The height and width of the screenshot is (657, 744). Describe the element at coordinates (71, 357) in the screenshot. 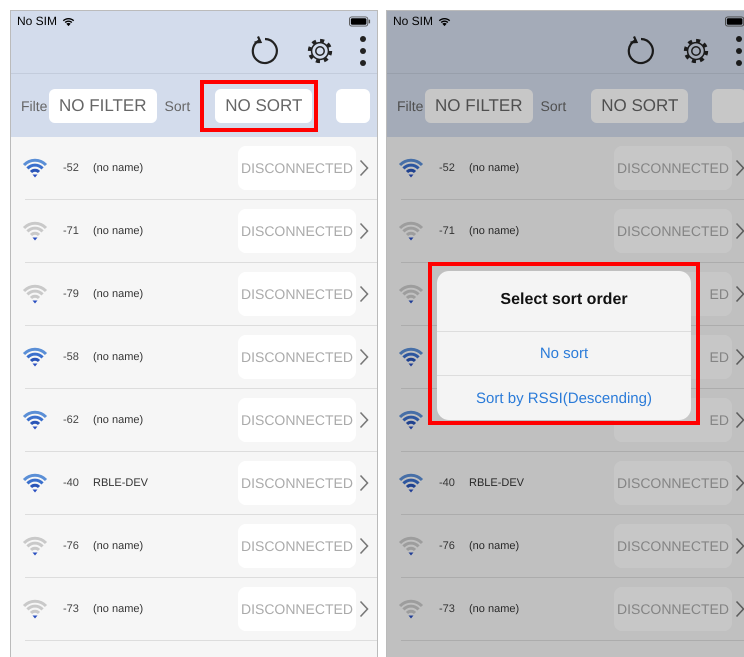

I see `rssi-value: -58` at that location.